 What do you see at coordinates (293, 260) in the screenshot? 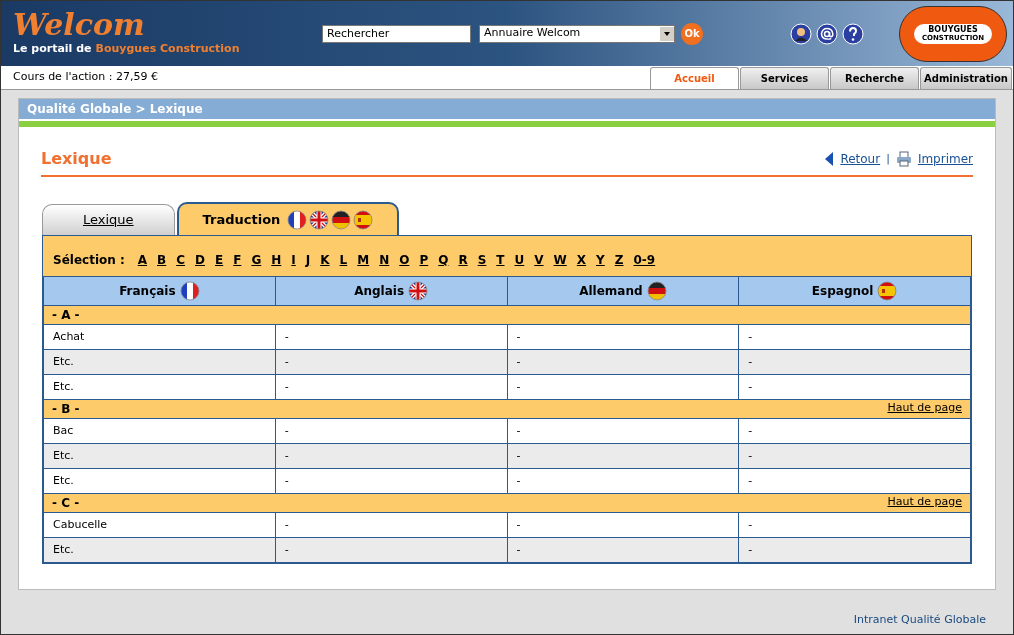
I see `letter-link: I` at bounding box center [293, 260].